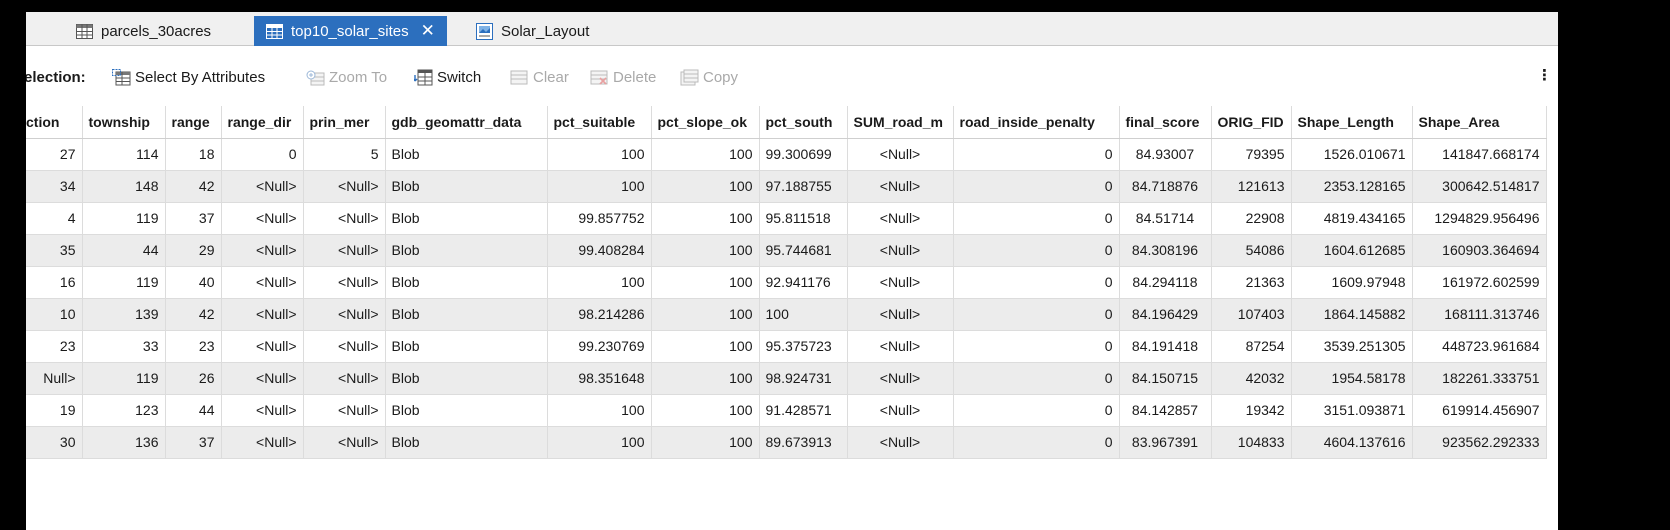 The image size is (1670, 530). I want to click on table-cell: 104833, so click(1251, 442).